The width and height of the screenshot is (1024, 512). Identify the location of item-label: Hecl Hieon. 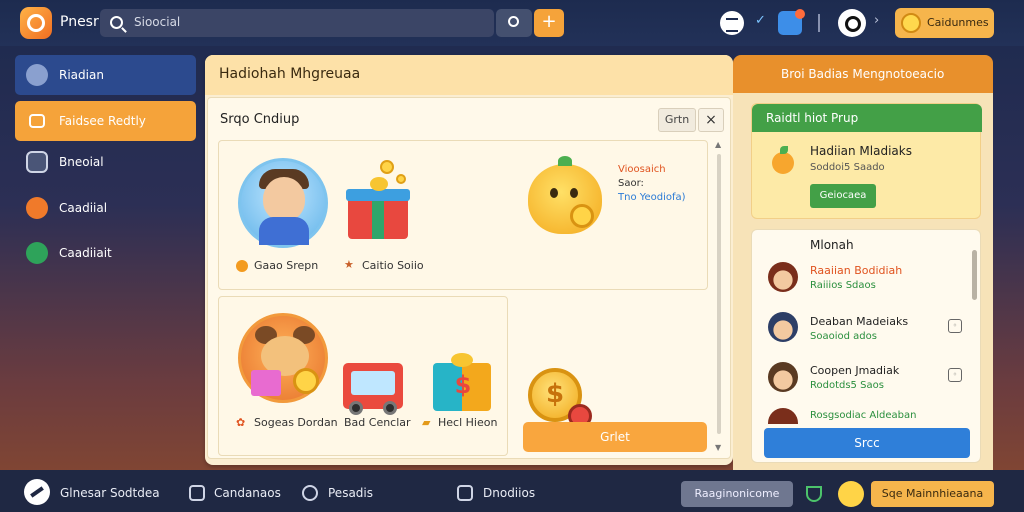
(468, 422).